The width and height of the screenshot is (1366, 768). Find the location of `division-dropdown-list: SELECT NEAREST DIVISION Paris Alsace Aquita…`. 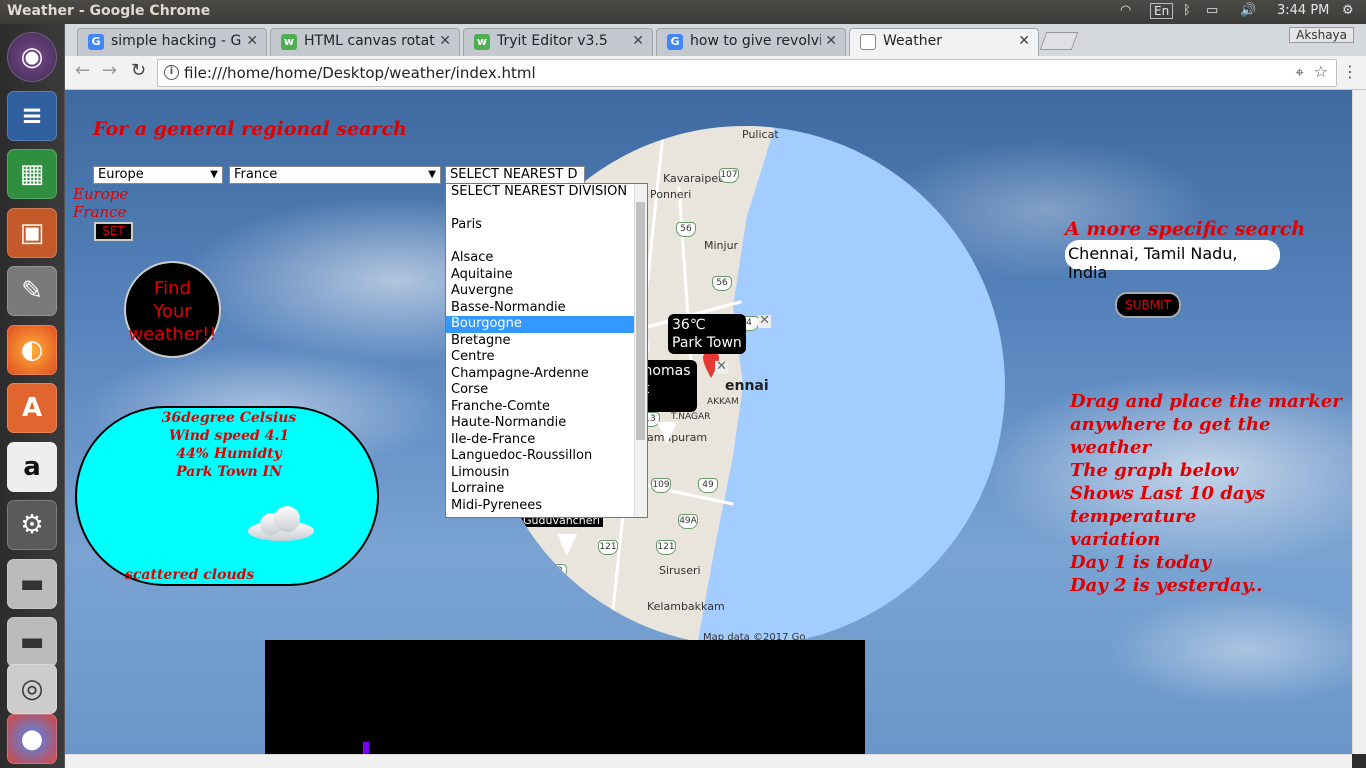

division-dropdown-list: SELECT NEAREST DIVISION Paris Alsace Aquita… is located at coordinates (546, 350).